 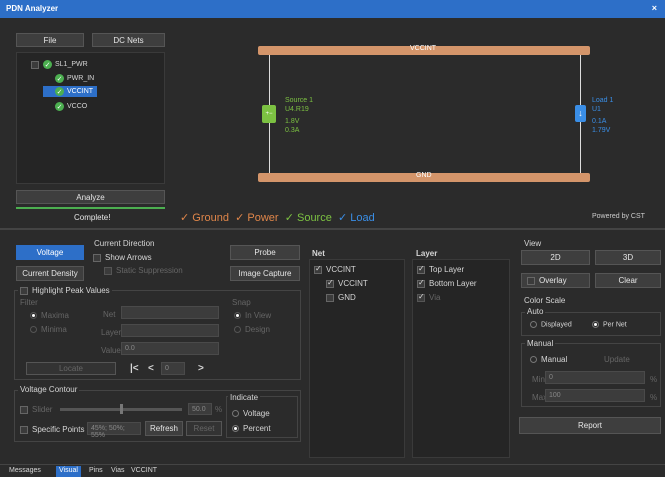 What do you see at coordinates (603, 100) in the screenshot?
I see `load-title: Load 1` at bounding box center [603, 100].